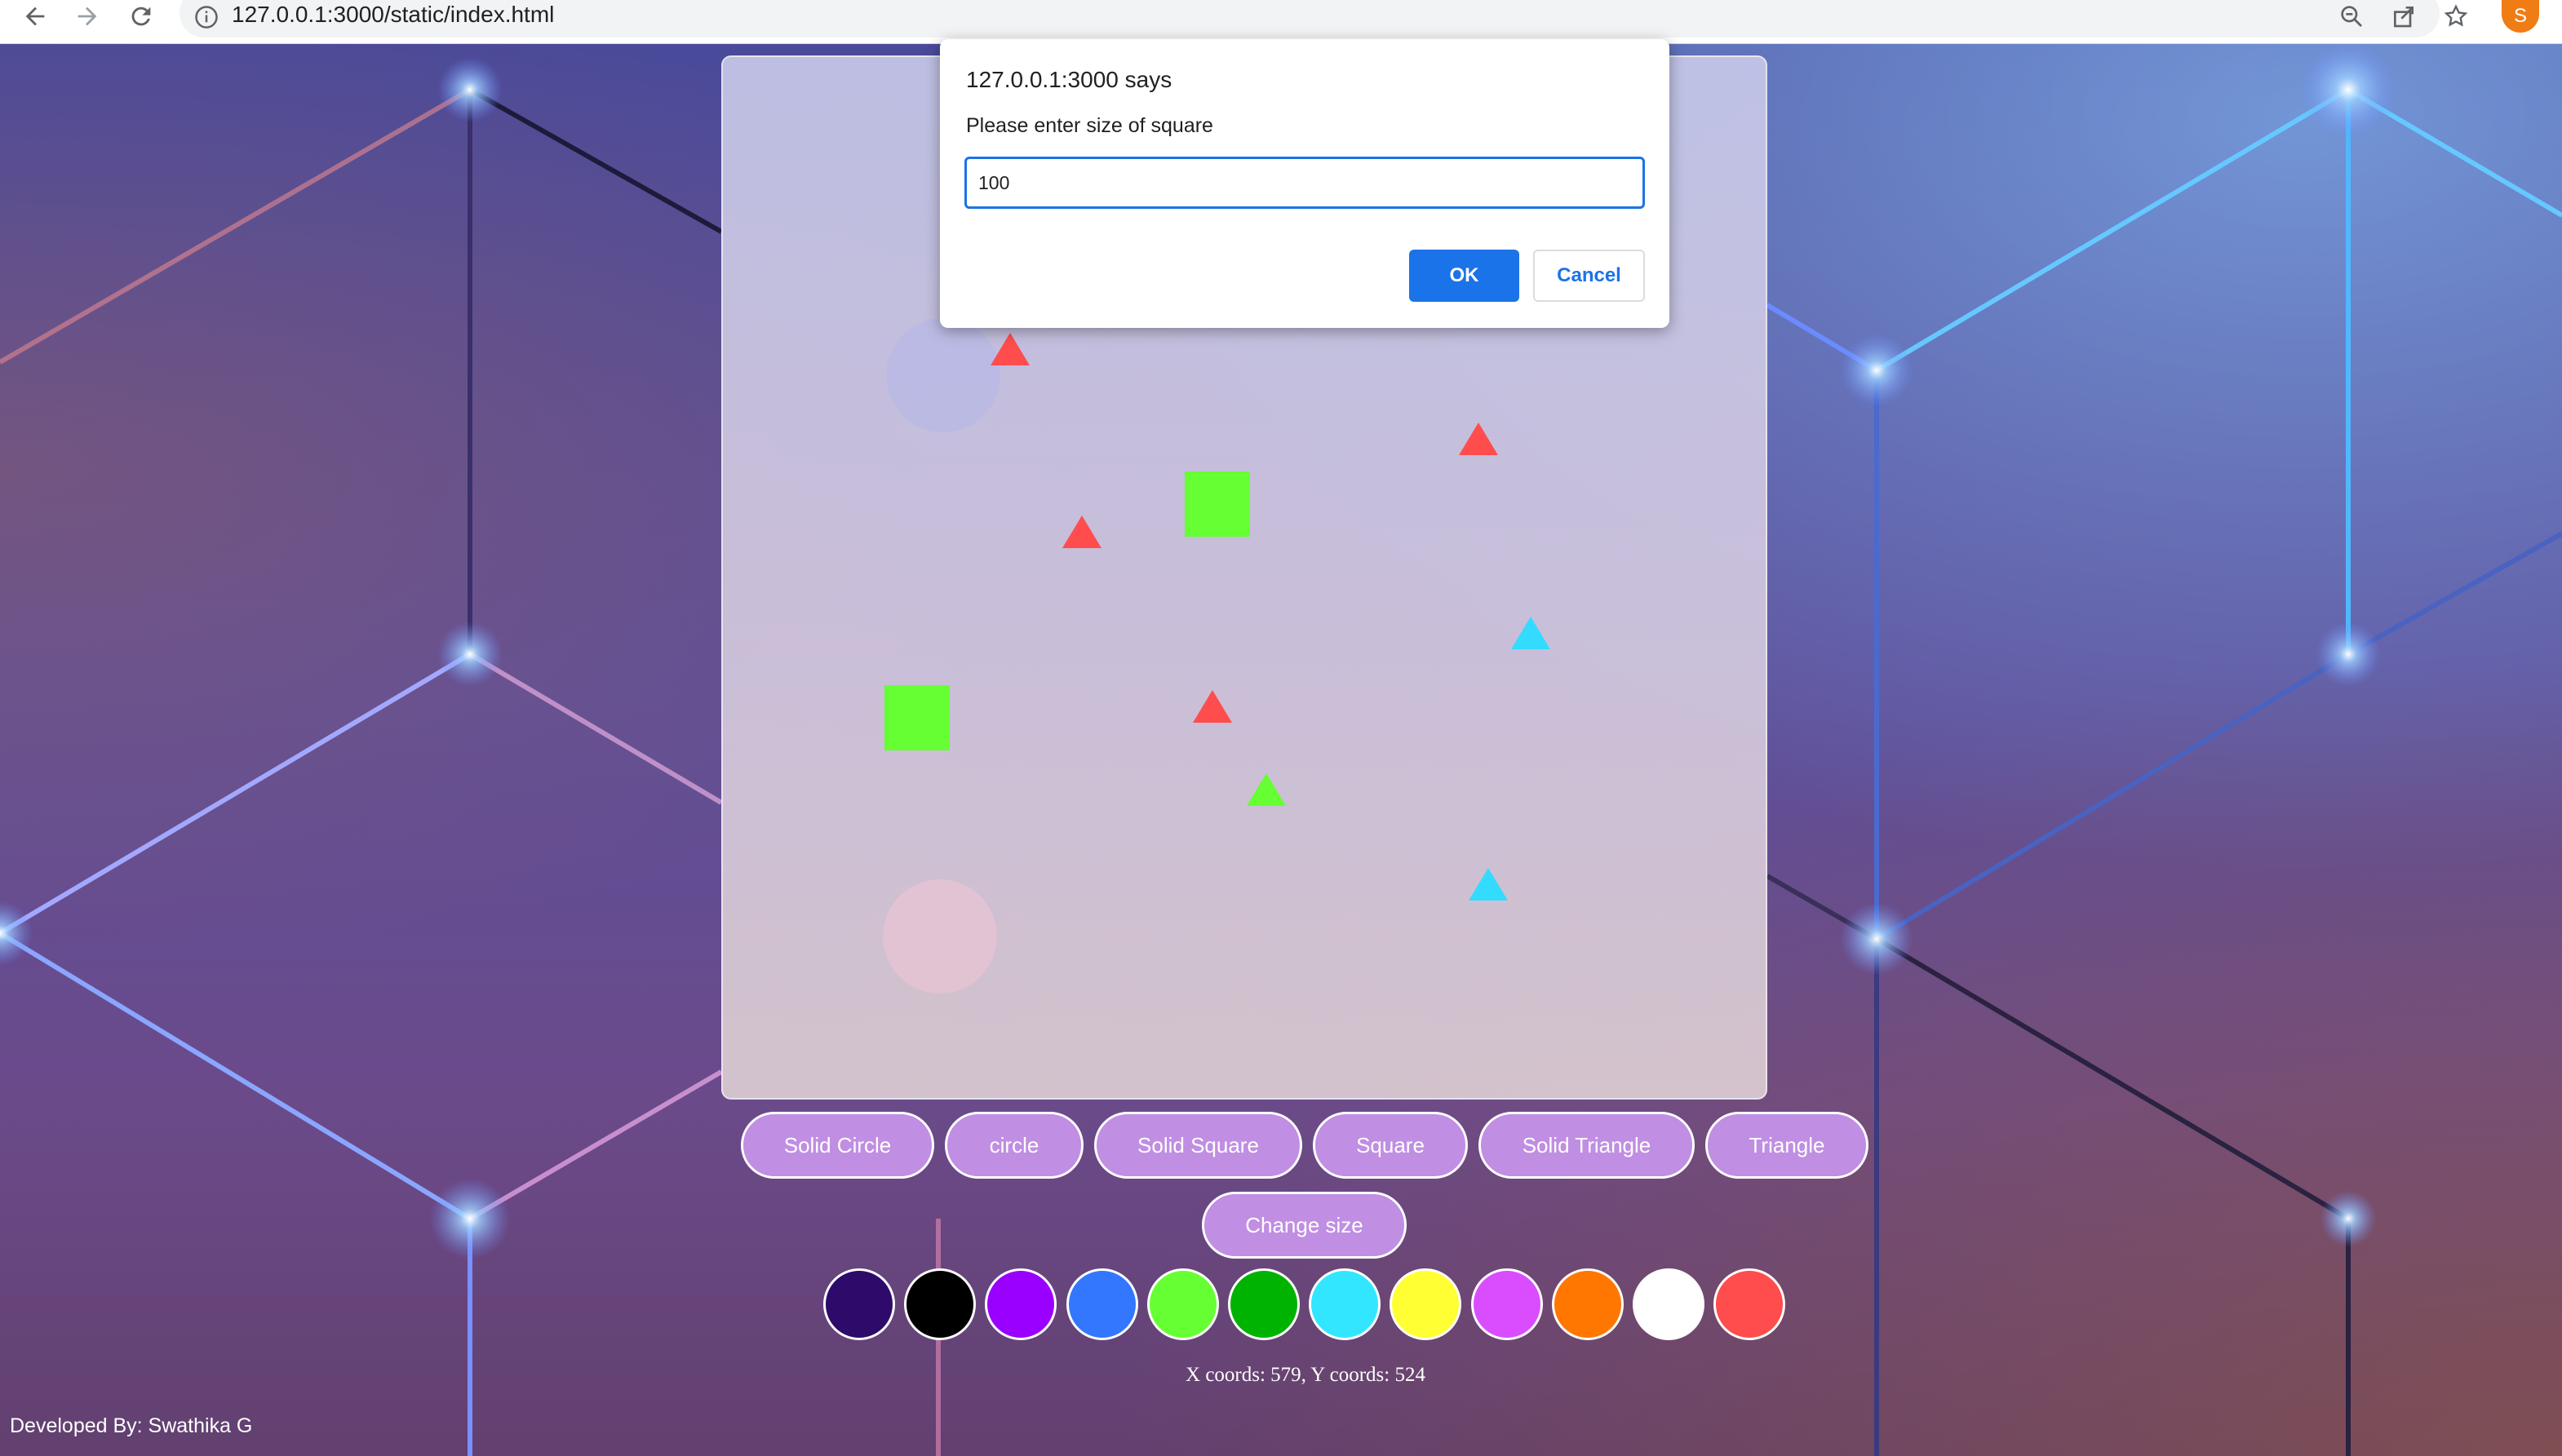 This screenshot has height=1456, width=2562. What do you see at coordinates (1787, 1145) in the screenshot?
I see `triangle-button: Triangle` at bounding box center [1787, 1145].